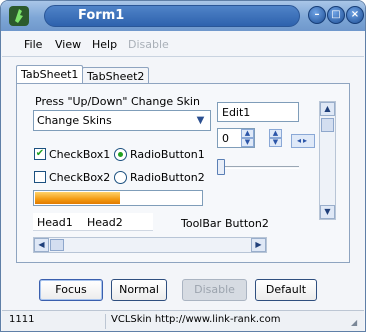  Describe the element at coordinates (247, 223) in the screenshot. I see `toolbar-button2: Button2` at that location.